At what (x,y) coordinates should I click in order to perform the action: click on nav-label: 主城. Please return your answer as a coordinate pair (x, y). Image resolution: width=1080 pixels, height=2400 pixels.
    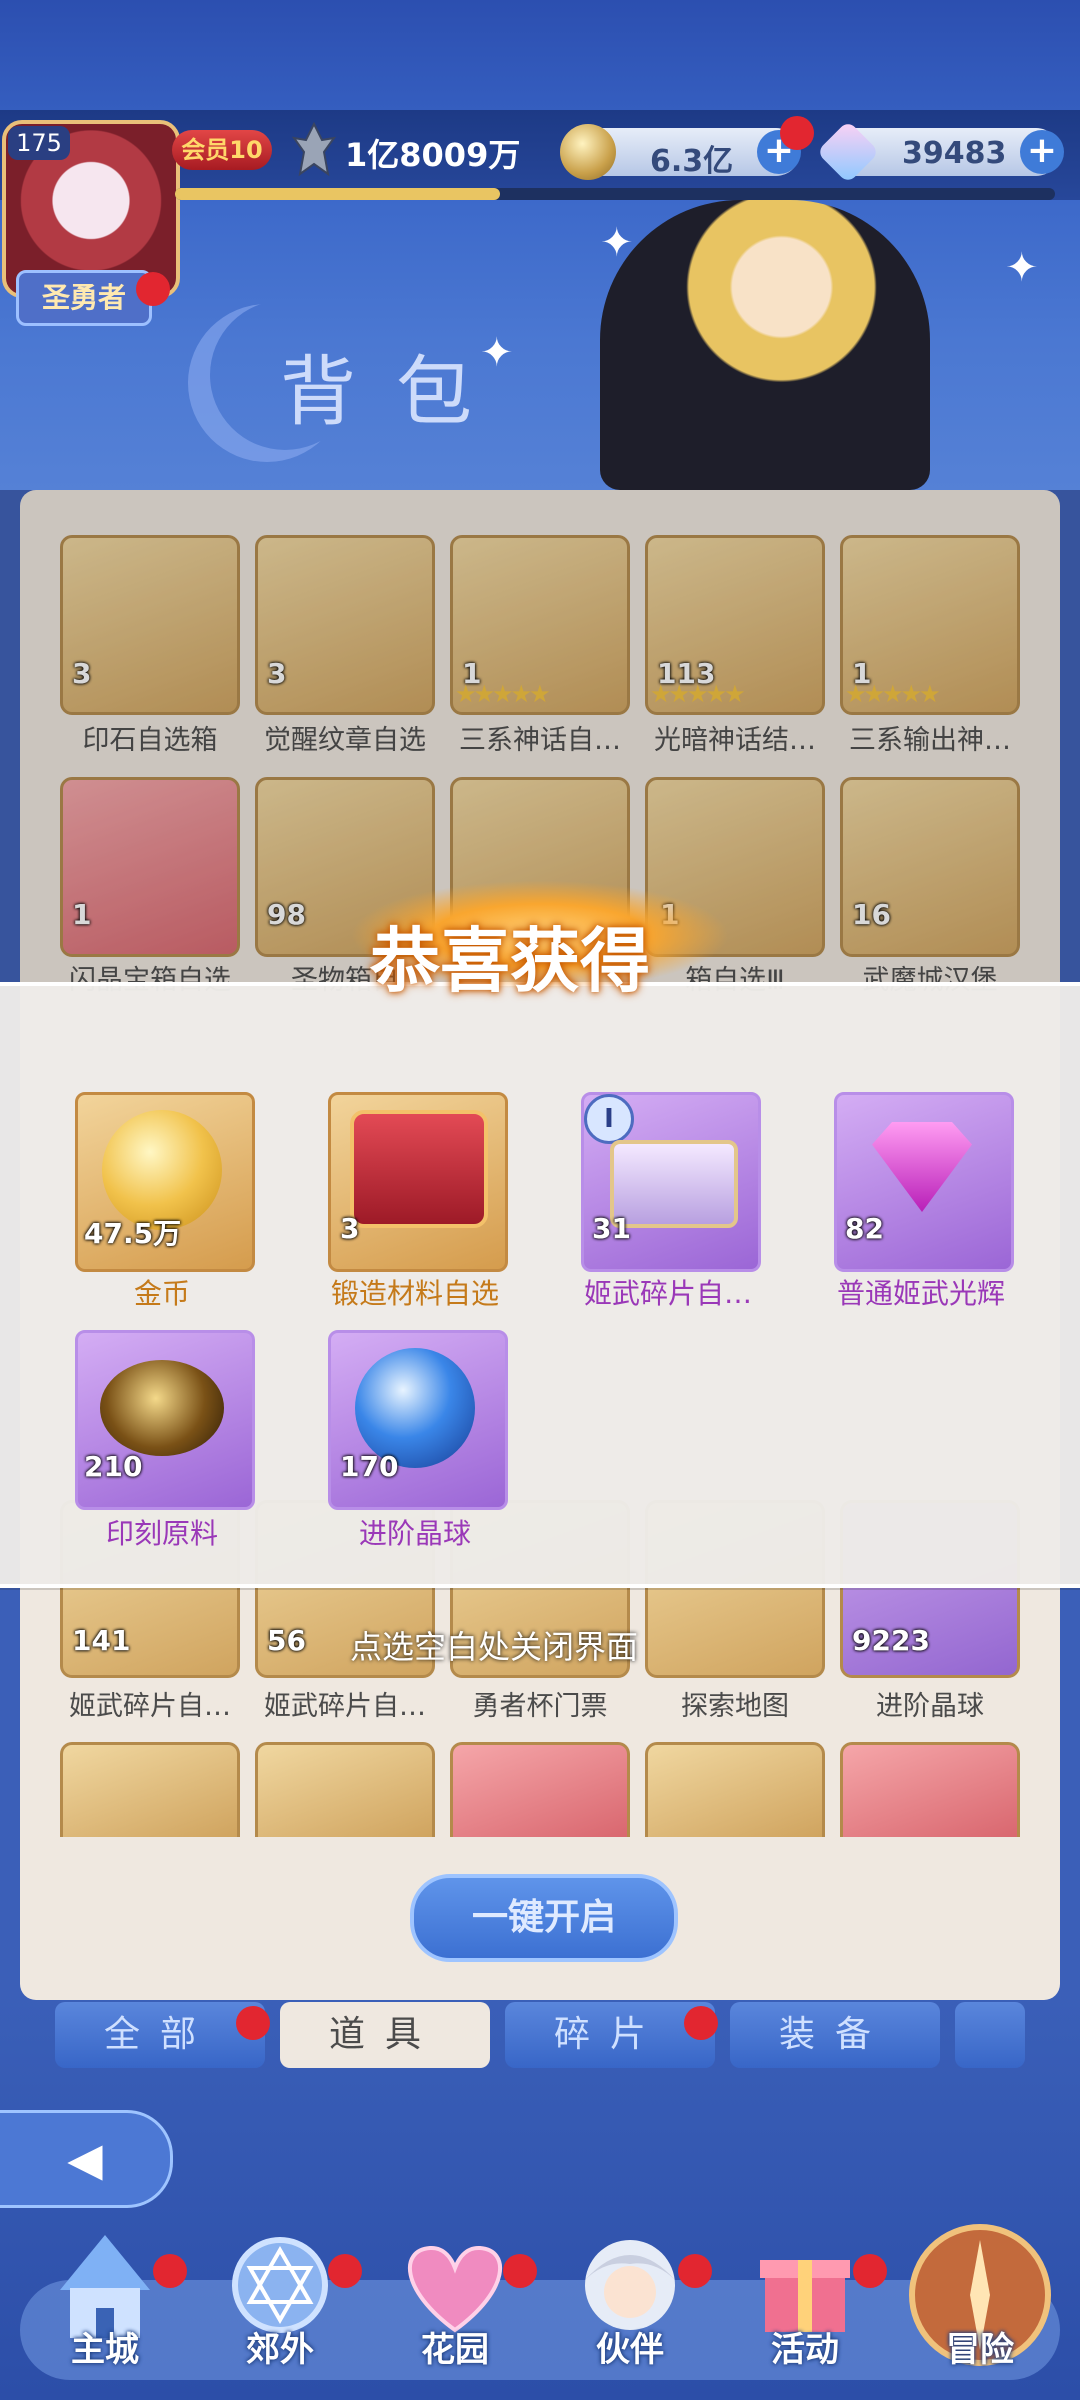
    Looking at the image, I should click on (105, 2350).